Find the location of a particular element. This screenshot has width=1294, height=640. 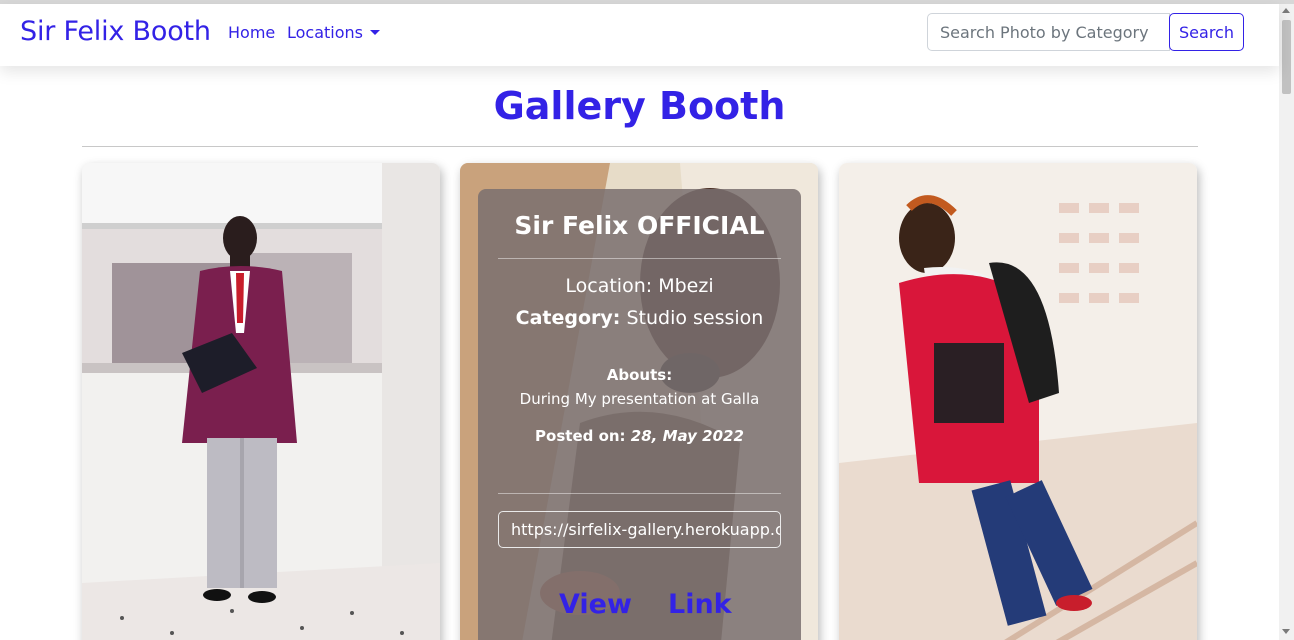

photo-location: Location: Mbezi is located at coordinates (639, 286).